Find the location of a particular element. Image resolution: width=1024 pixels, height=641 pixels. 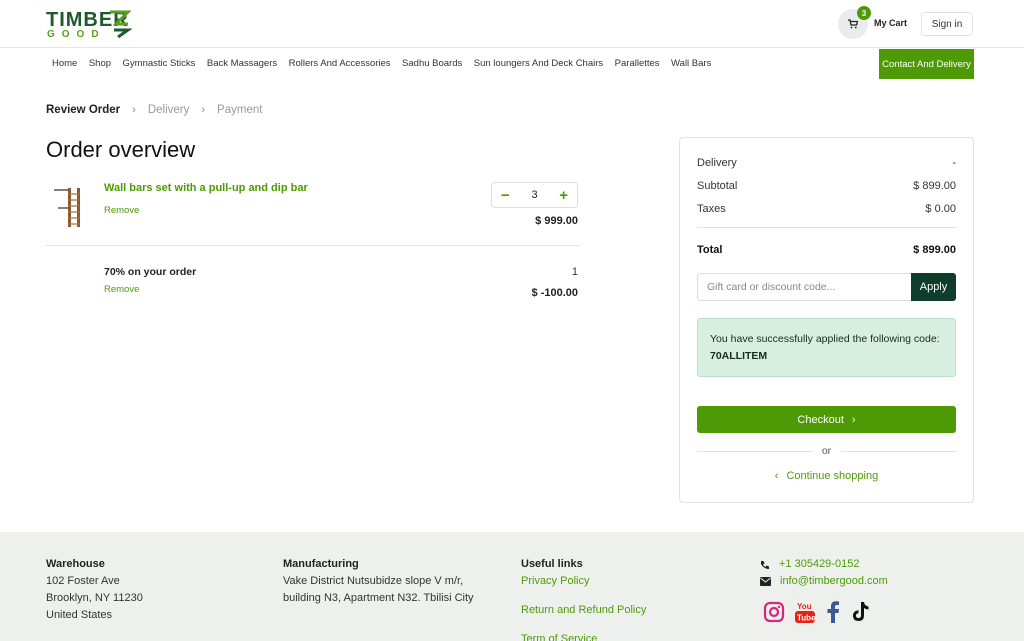

step-payment: Payment is located at coordinates (239, 110).